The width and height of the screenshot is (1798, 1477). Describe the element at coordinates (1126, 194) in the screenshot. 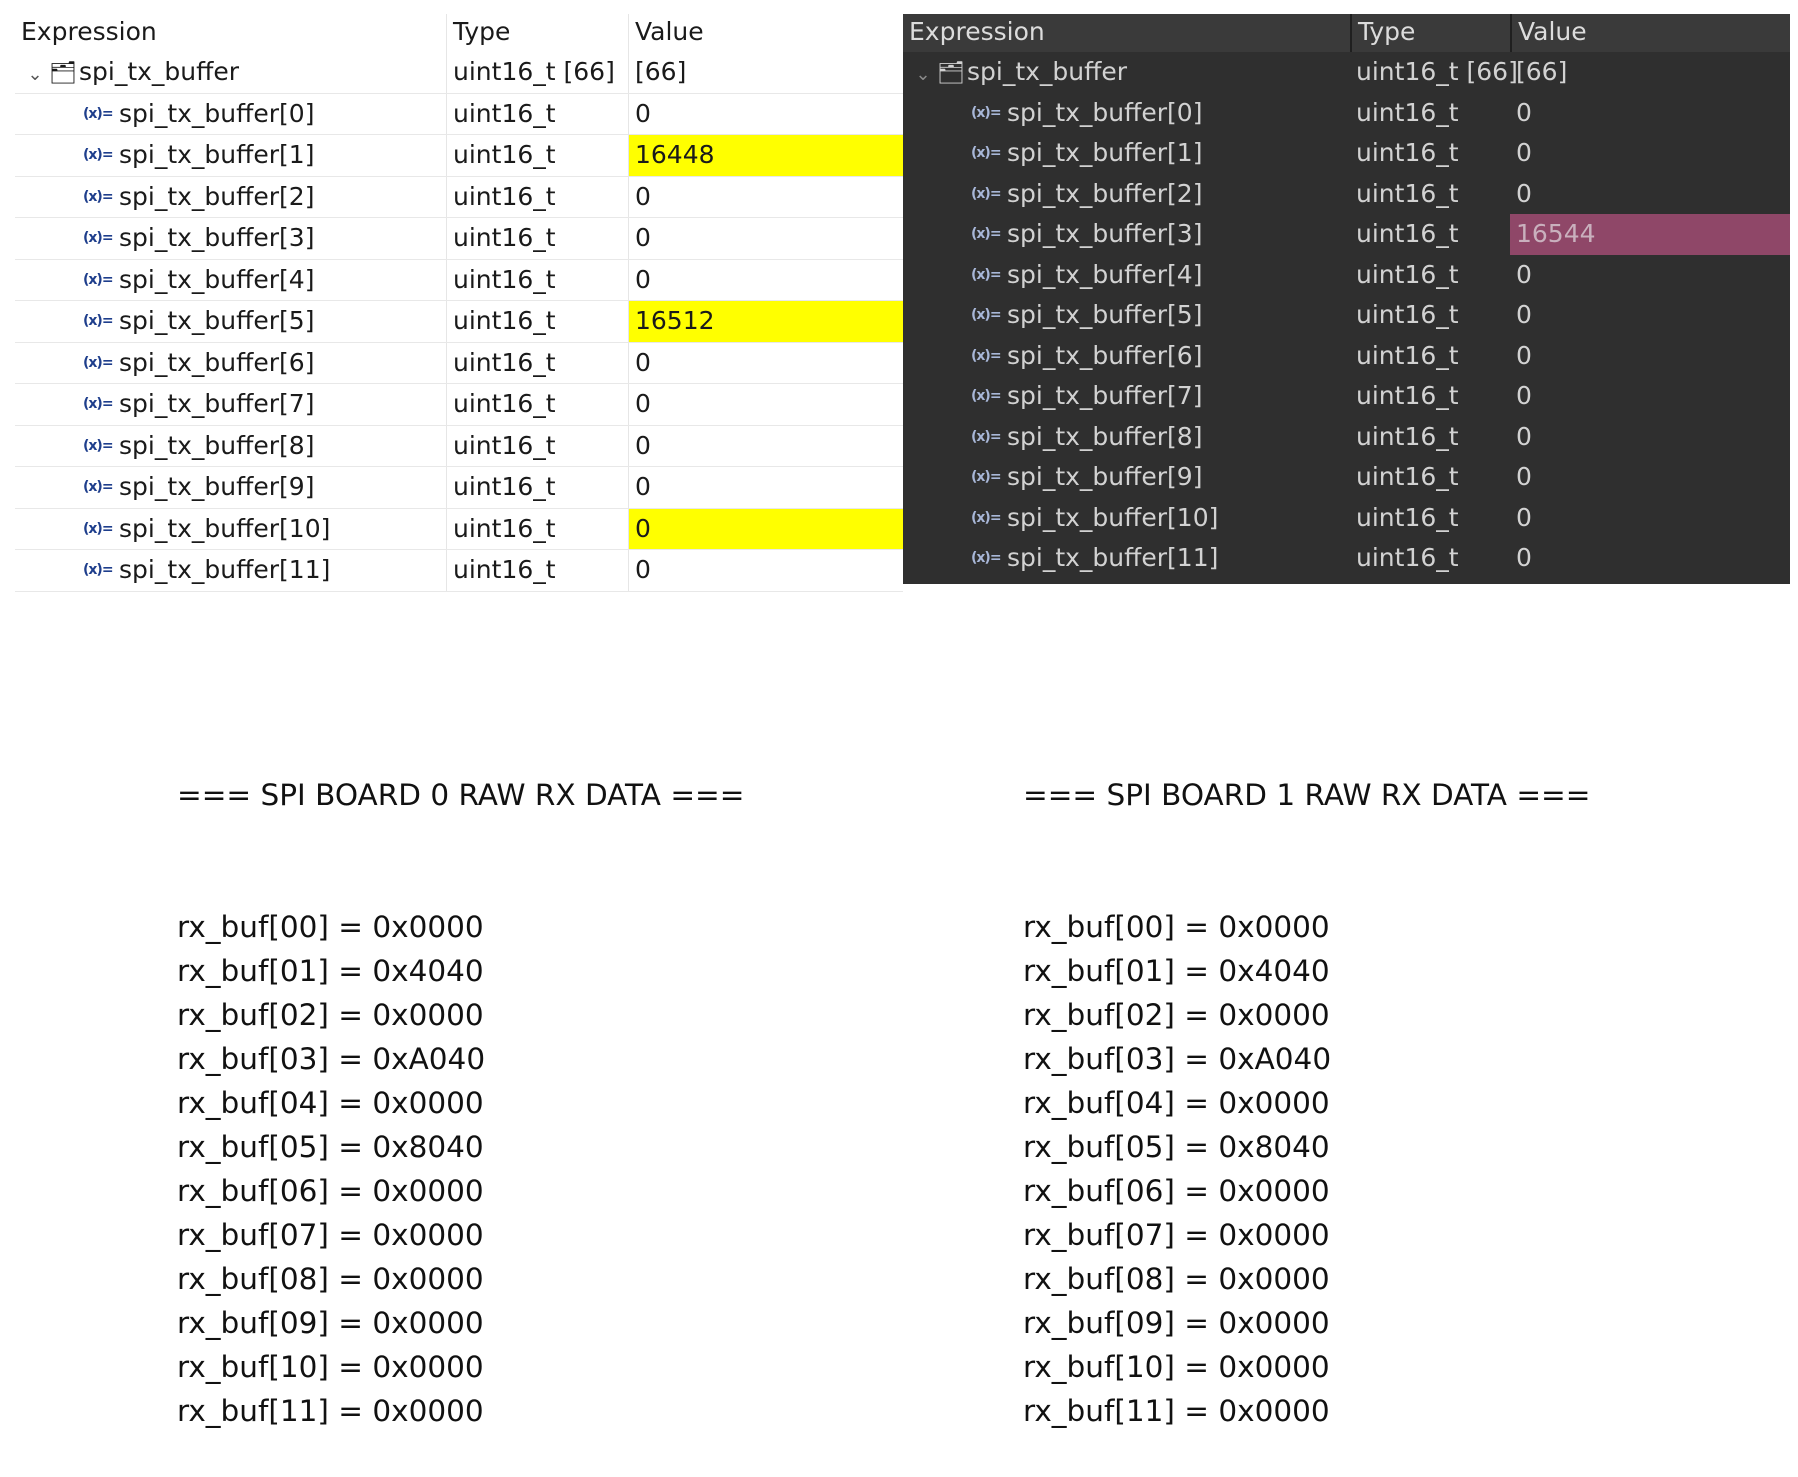

I see `expression-cell: (x)= spi_tx_buffer[2]` at that location.